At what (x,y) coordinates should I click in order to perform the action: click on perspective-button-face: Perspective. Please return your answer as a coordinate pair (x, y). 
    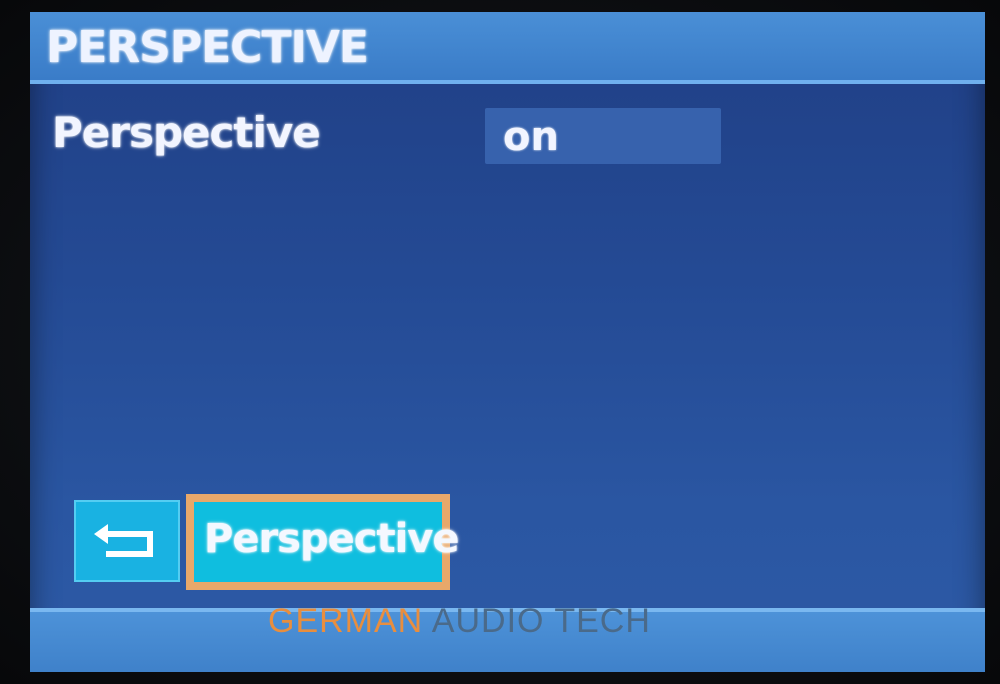
    Looking at the image, I should click on (326, 542).